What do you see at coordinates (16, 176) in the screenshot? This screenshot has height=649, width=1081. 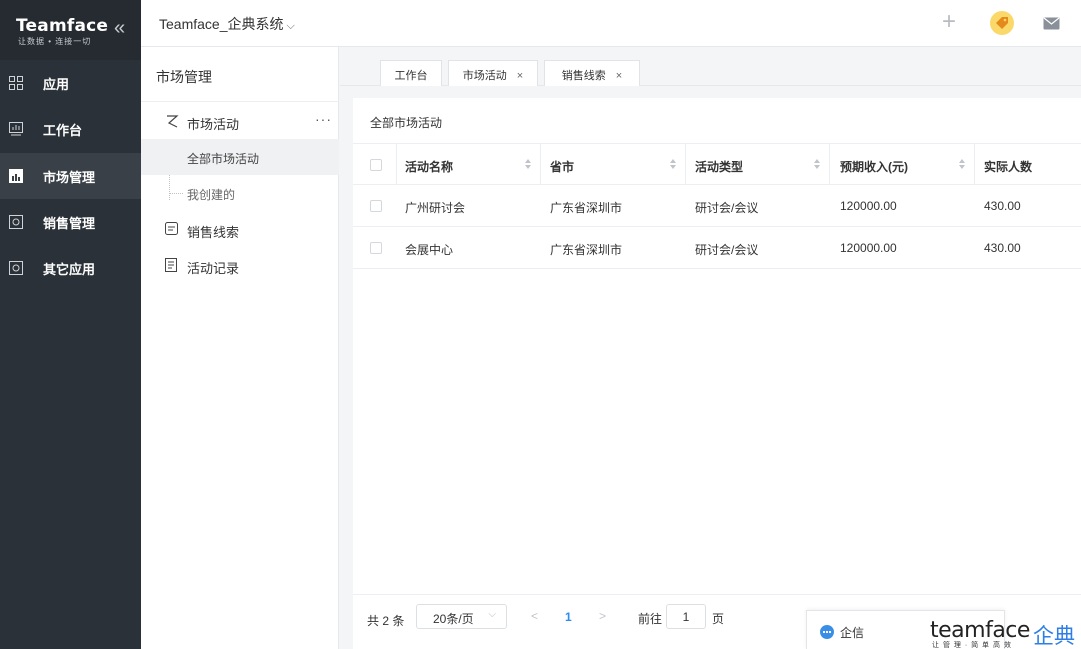 I see `market-icon` at bounding box center [16, 176].